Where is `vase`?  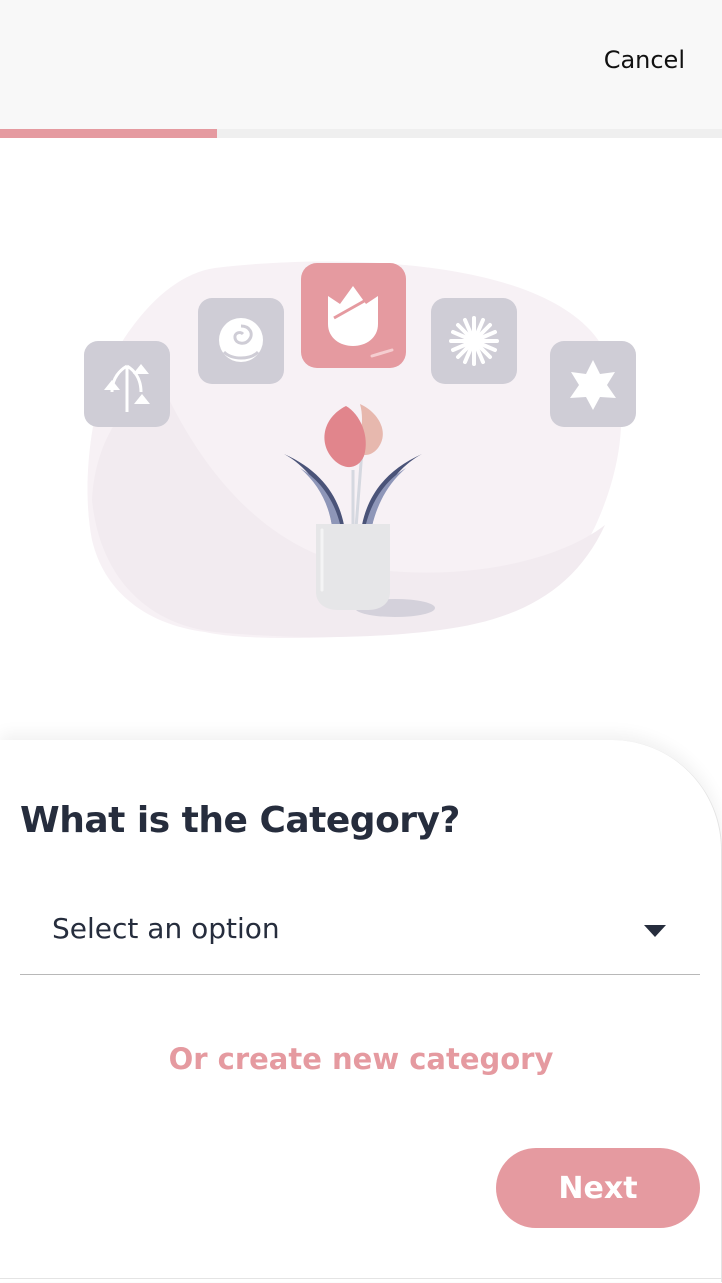 vase is located at coordinates (353, 567).